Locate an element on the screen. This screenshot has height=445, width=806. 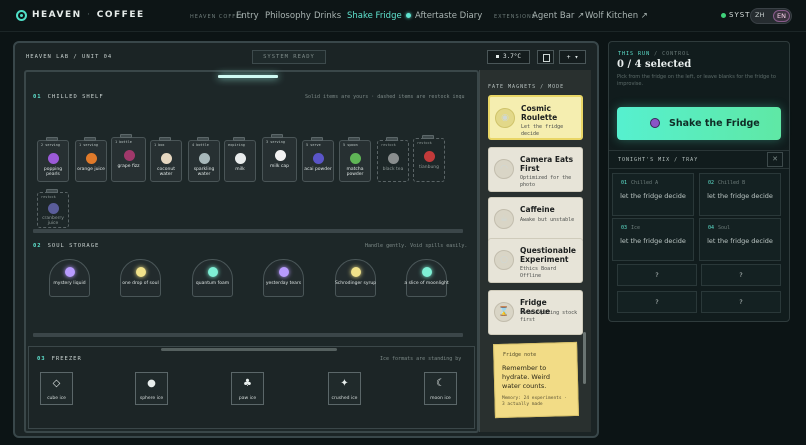
item-tag: 1 box is located at coordinates (159, 145).